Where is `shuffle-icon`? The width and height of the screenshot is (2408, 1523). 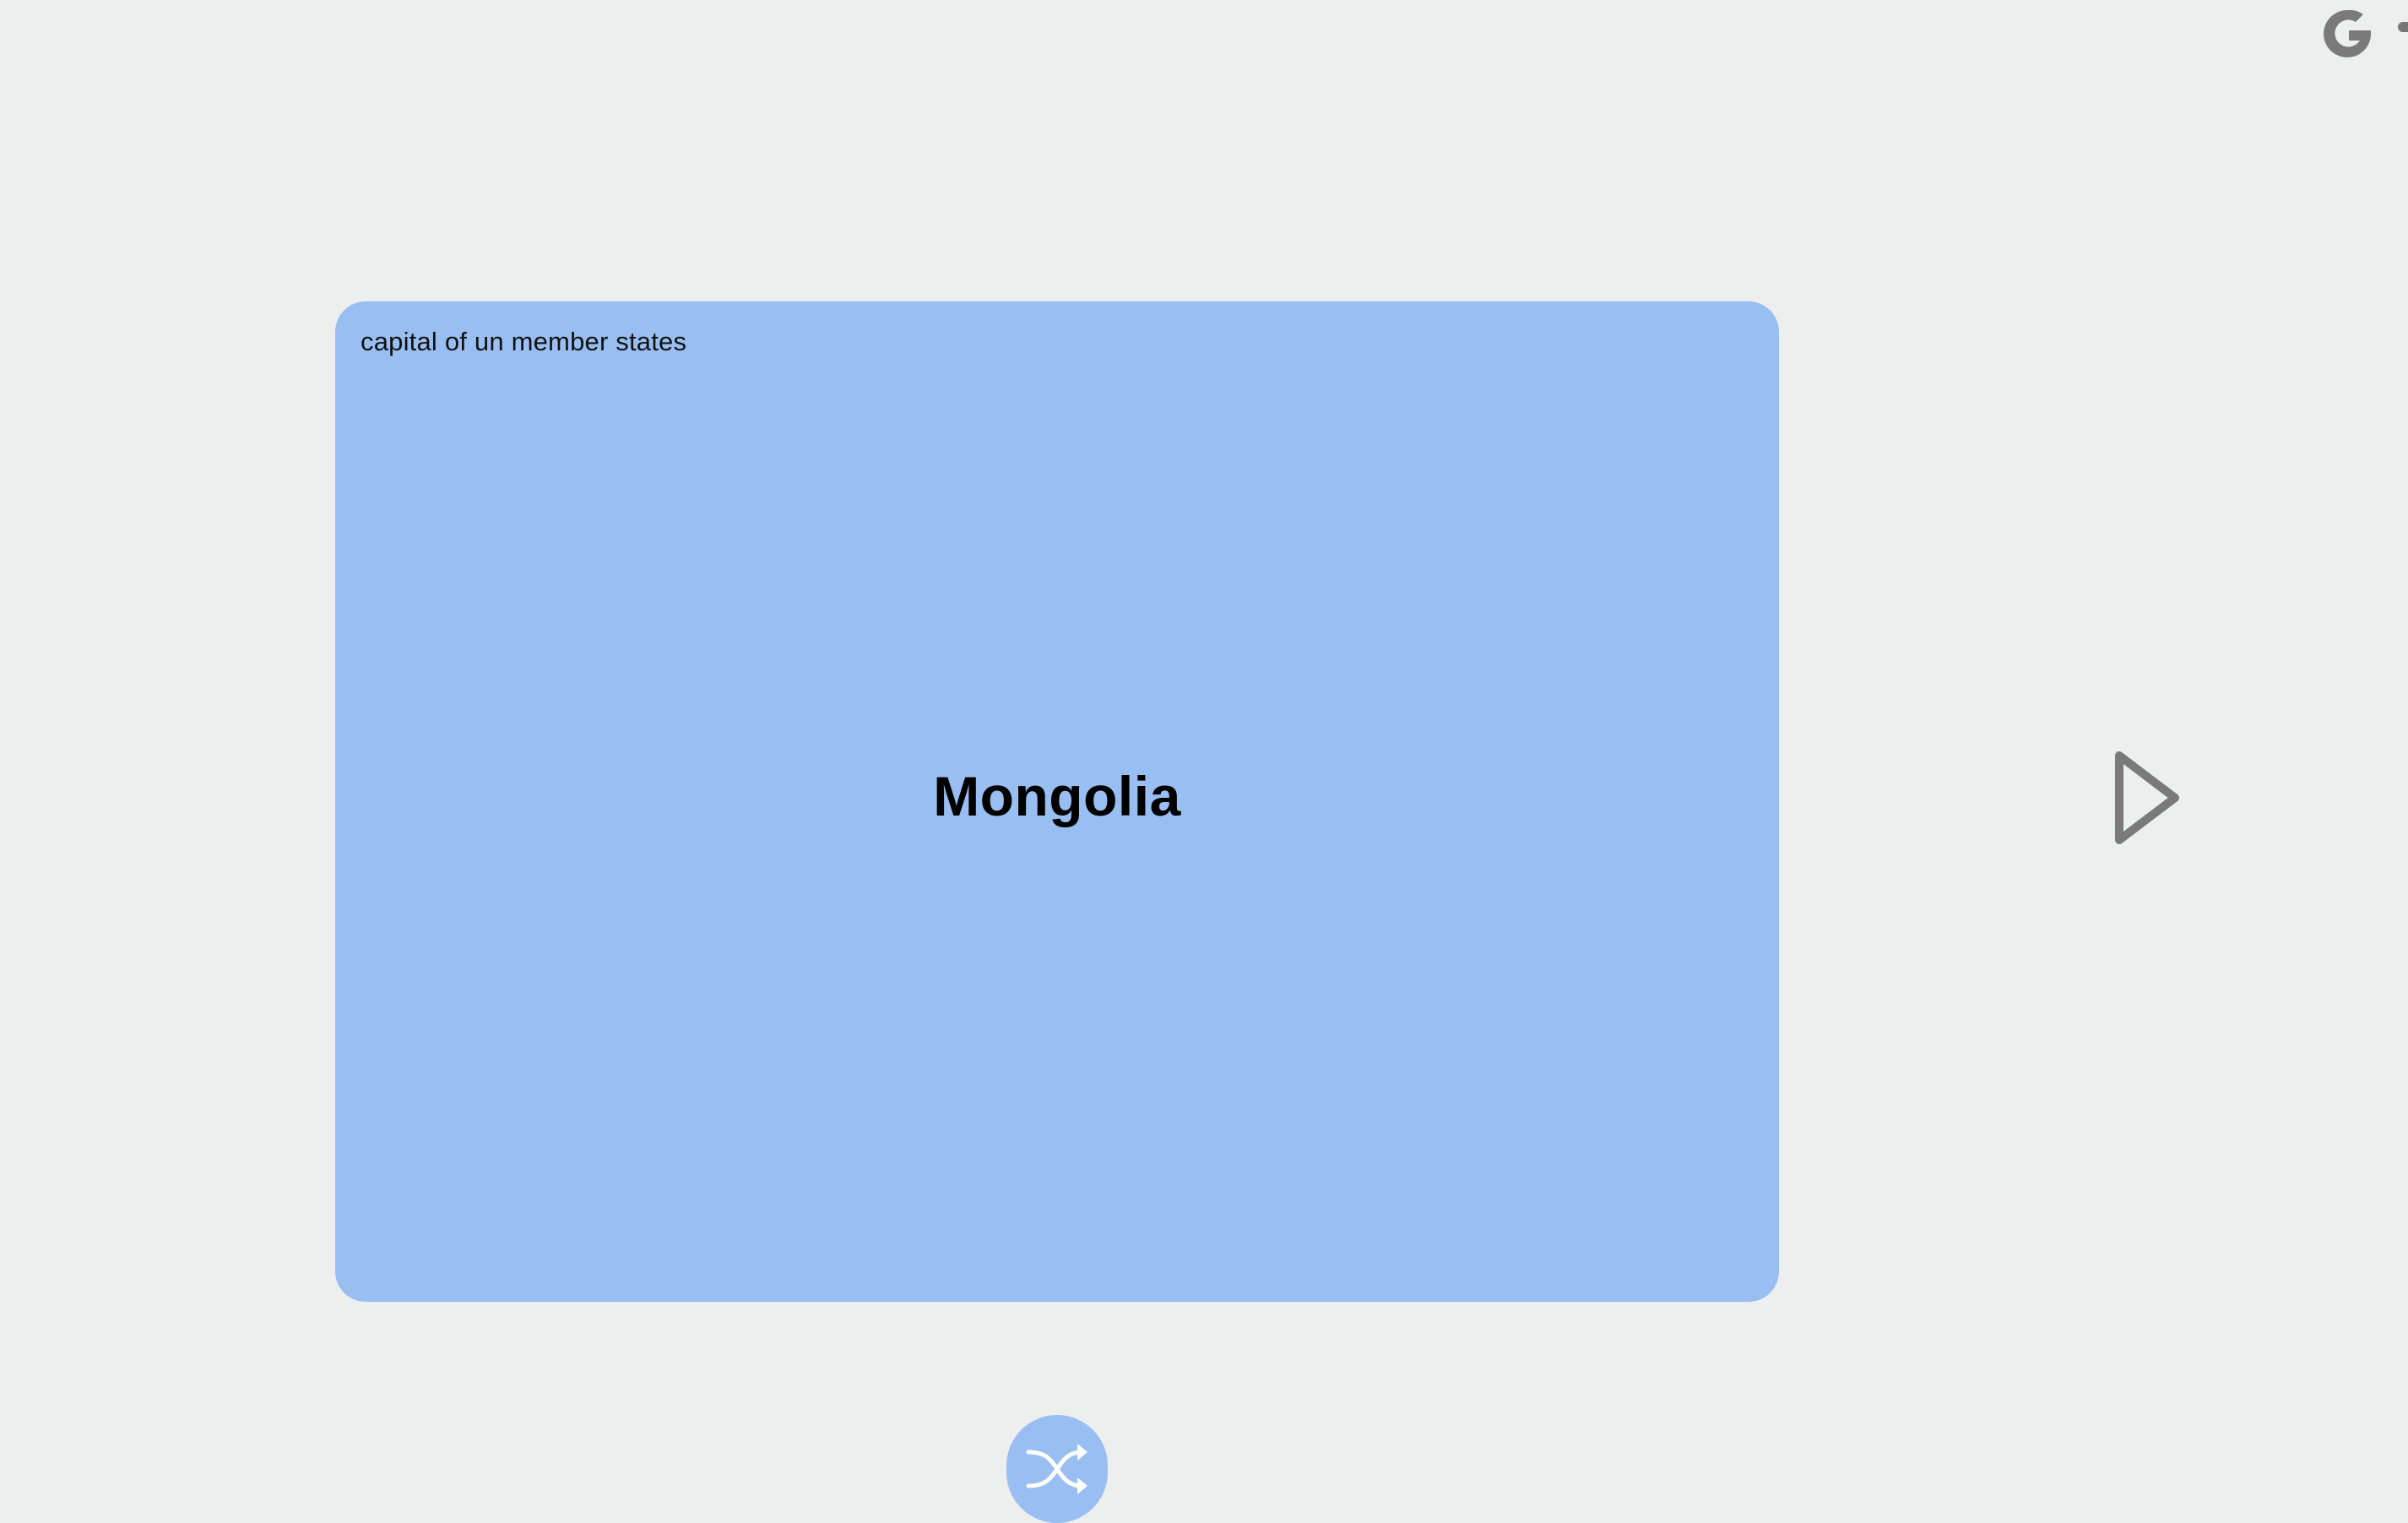
shuffle-icon is located at coordinates (1056, 1469).